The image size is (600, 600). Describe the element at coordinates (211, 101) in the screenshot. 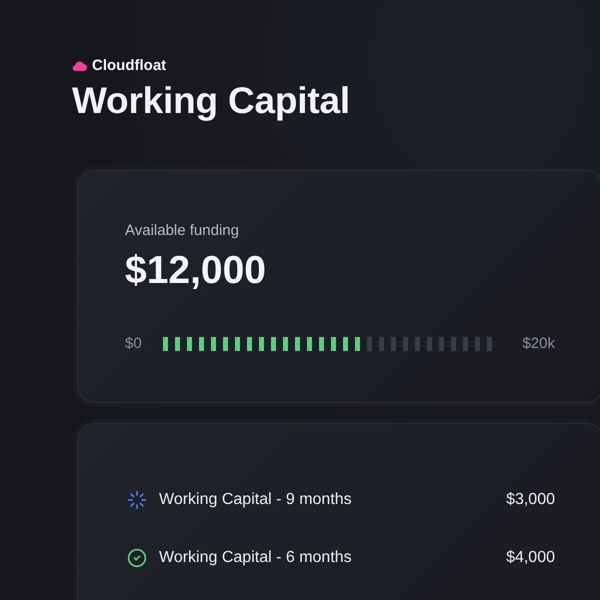

I see `page-title: Working Capital` at that location.